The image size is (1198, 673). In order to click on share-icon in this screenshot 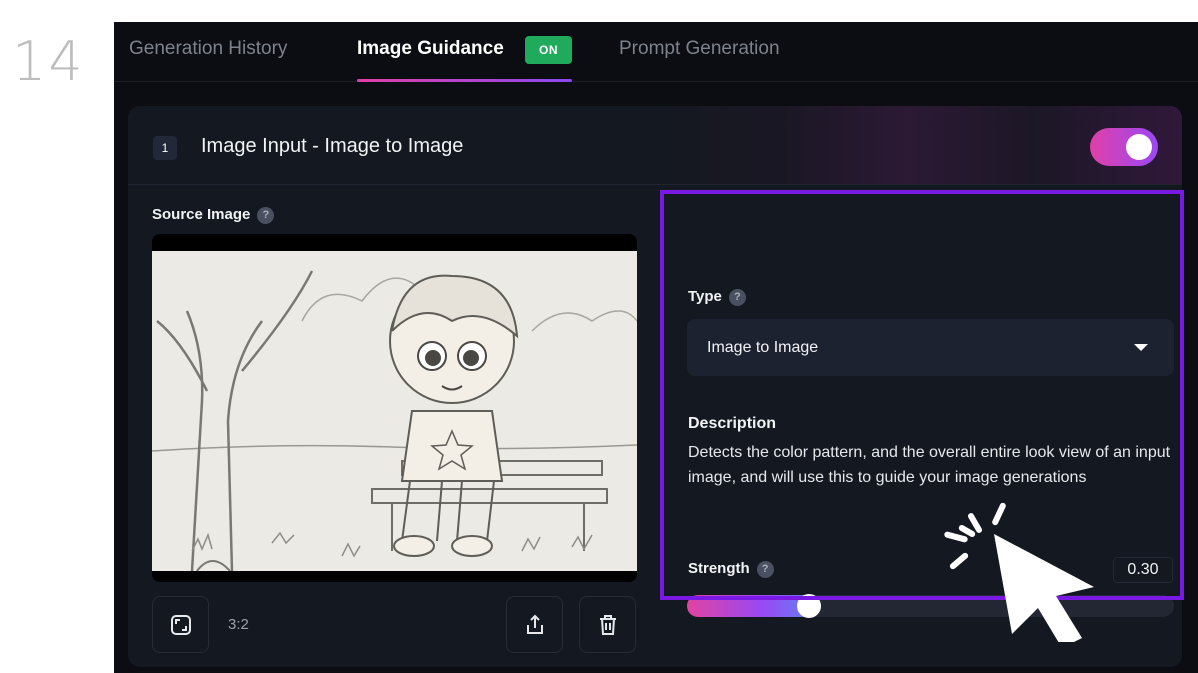, I will do `click(535, 624)`.